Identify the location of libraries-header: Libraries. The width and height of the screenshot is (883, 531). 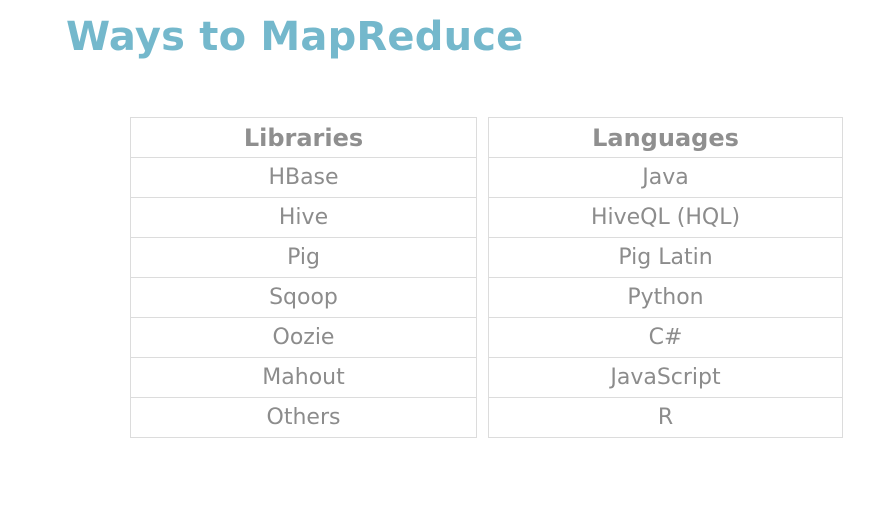
(303, 137).